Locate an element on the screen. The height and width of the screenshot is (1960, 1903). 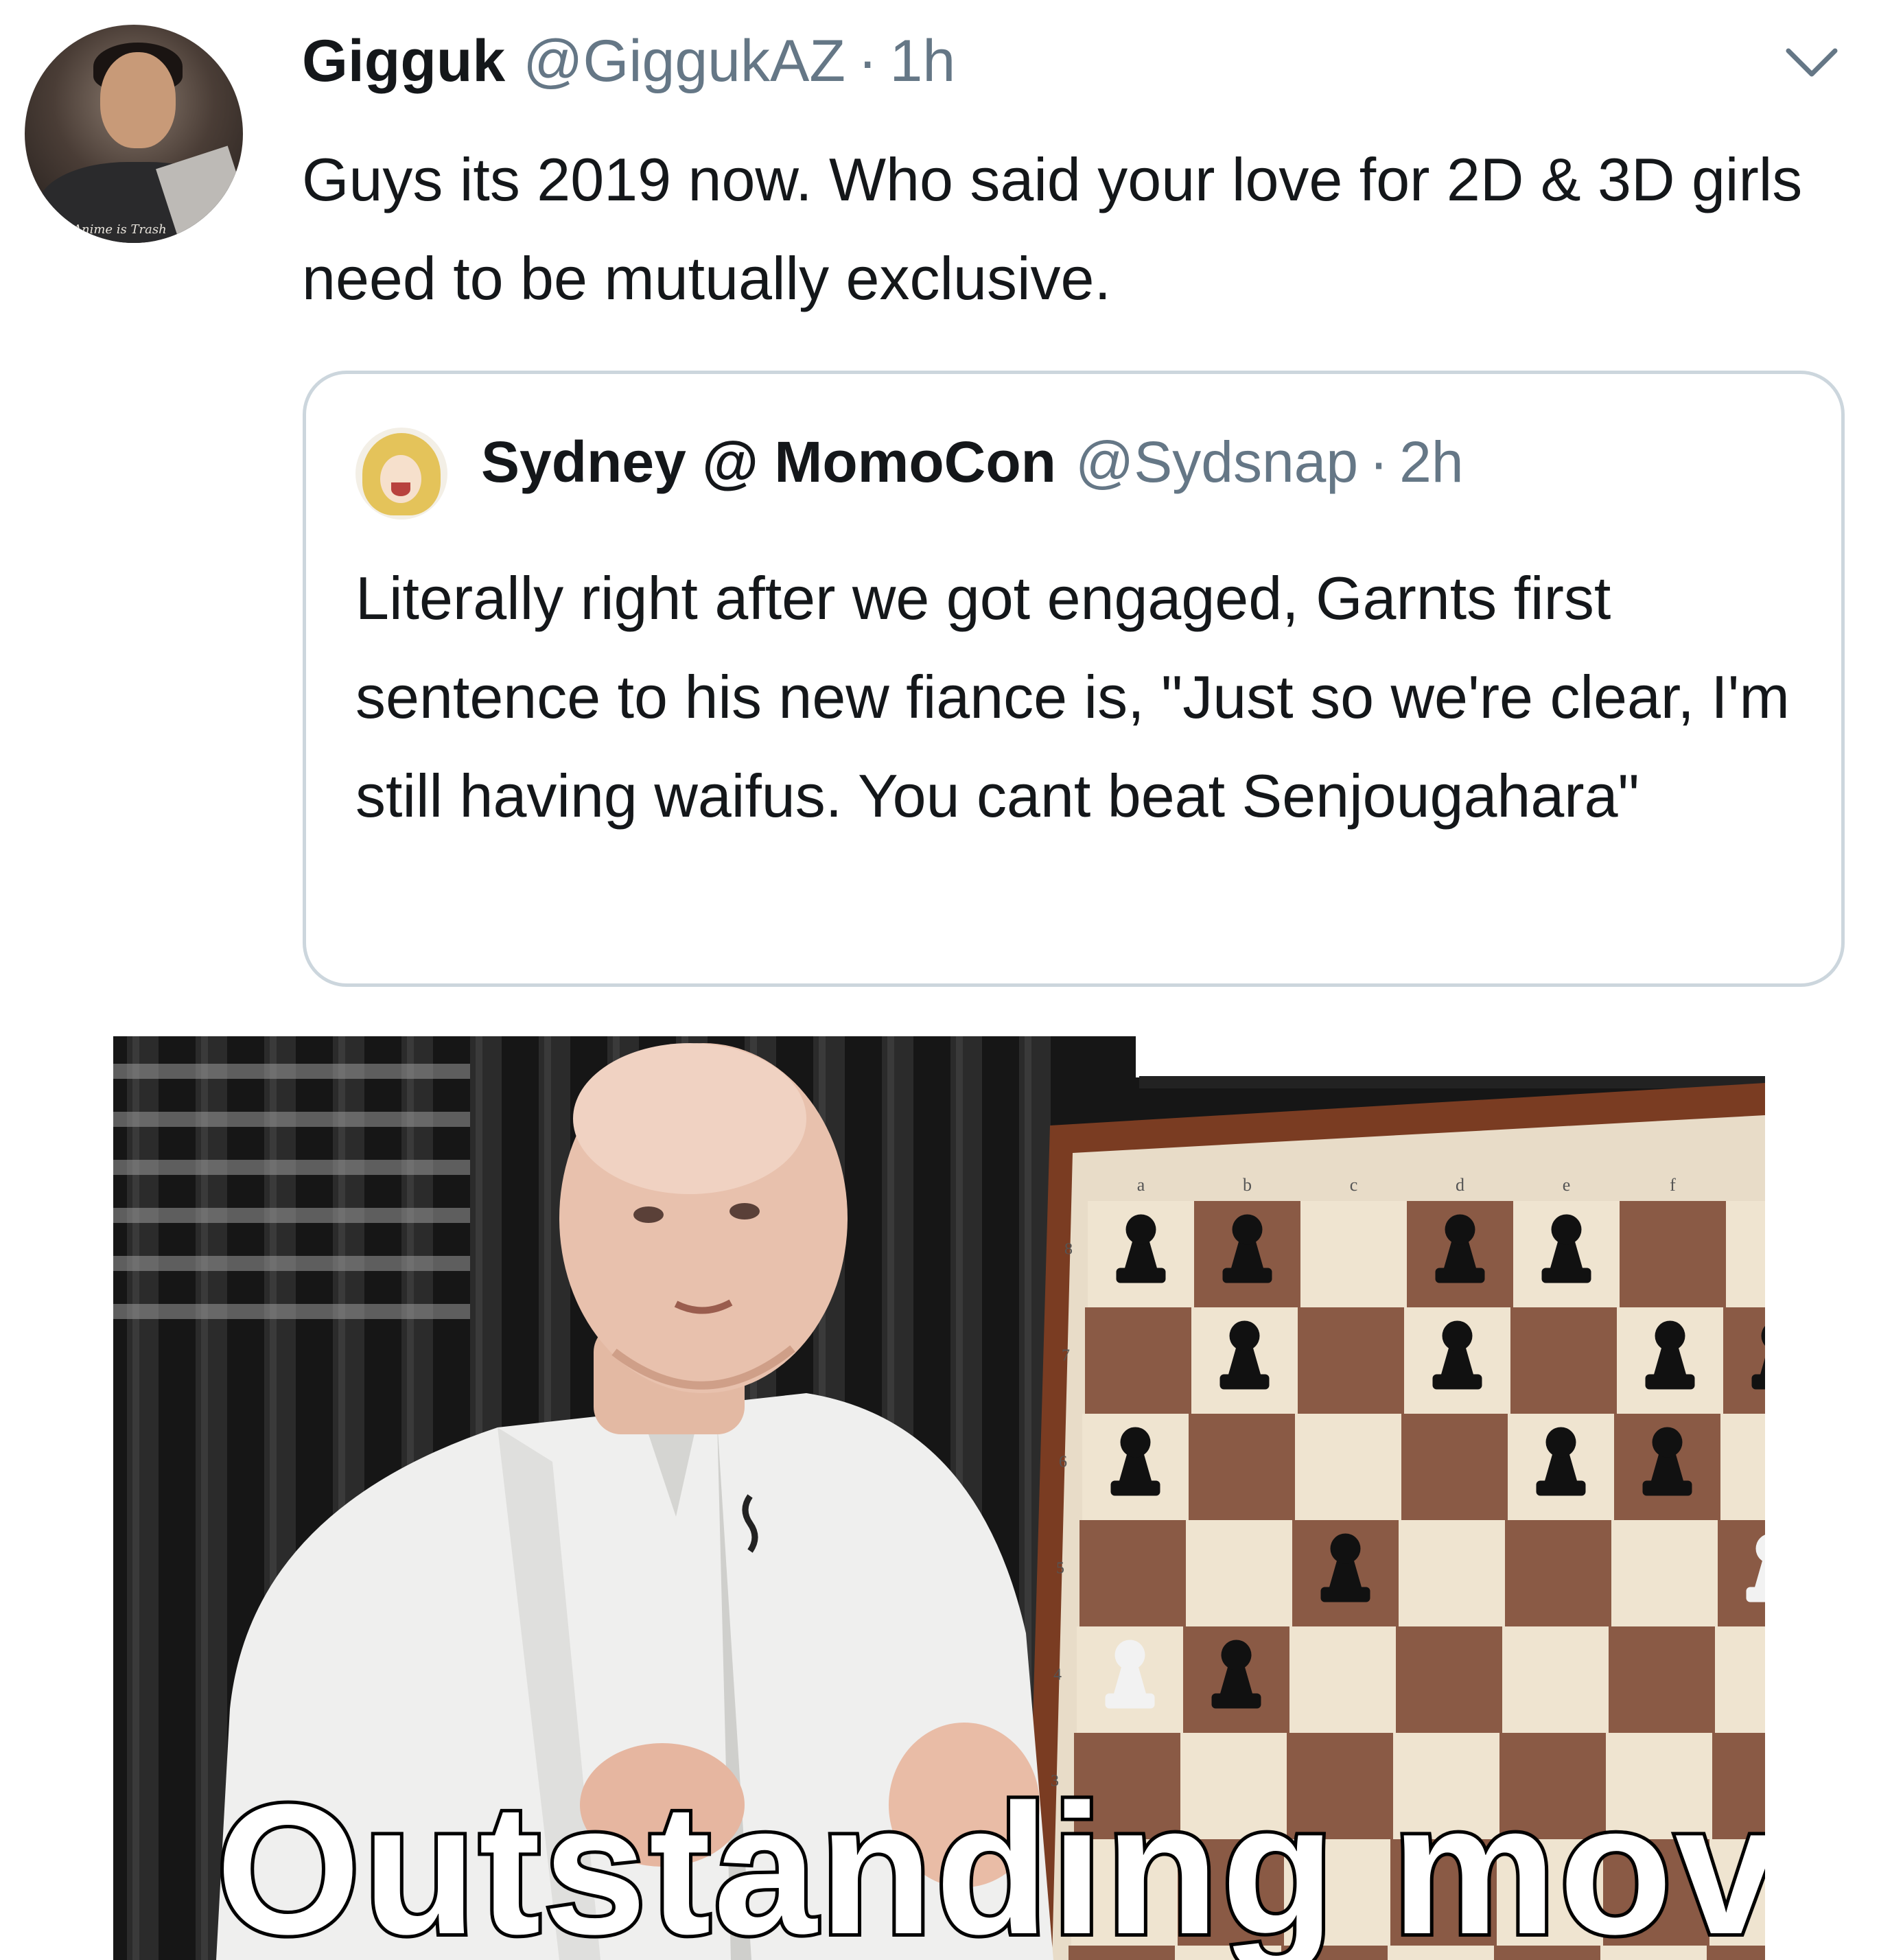
avatar-face is located at coordinates (138, 100).